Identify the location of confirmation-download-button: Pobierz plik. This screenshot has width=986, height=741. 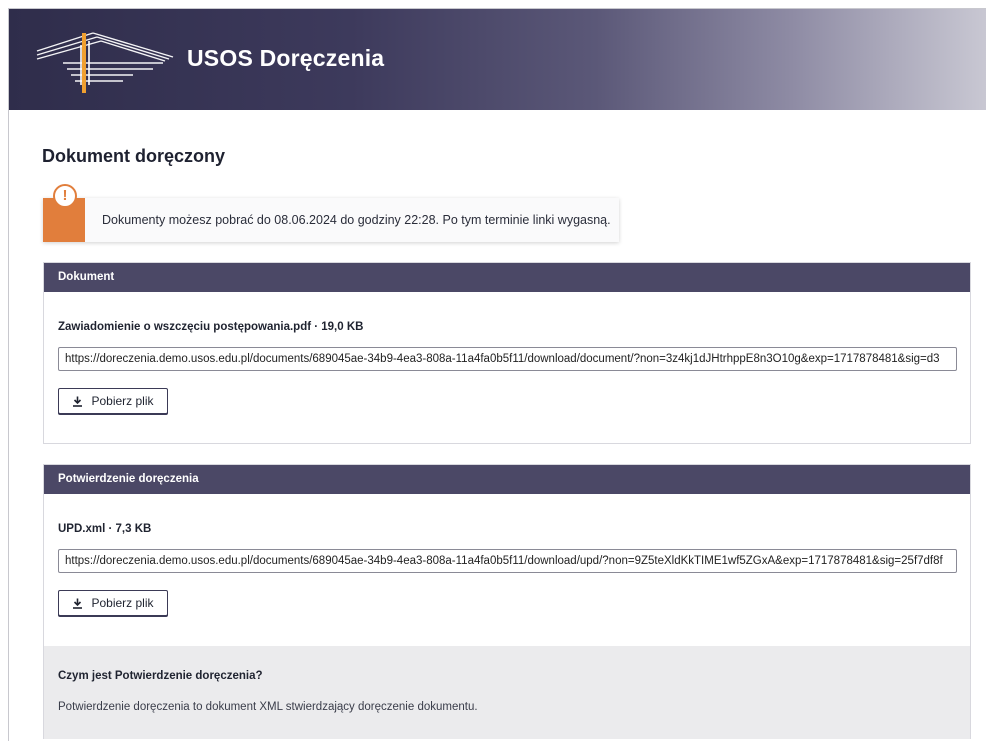
(113, 603).